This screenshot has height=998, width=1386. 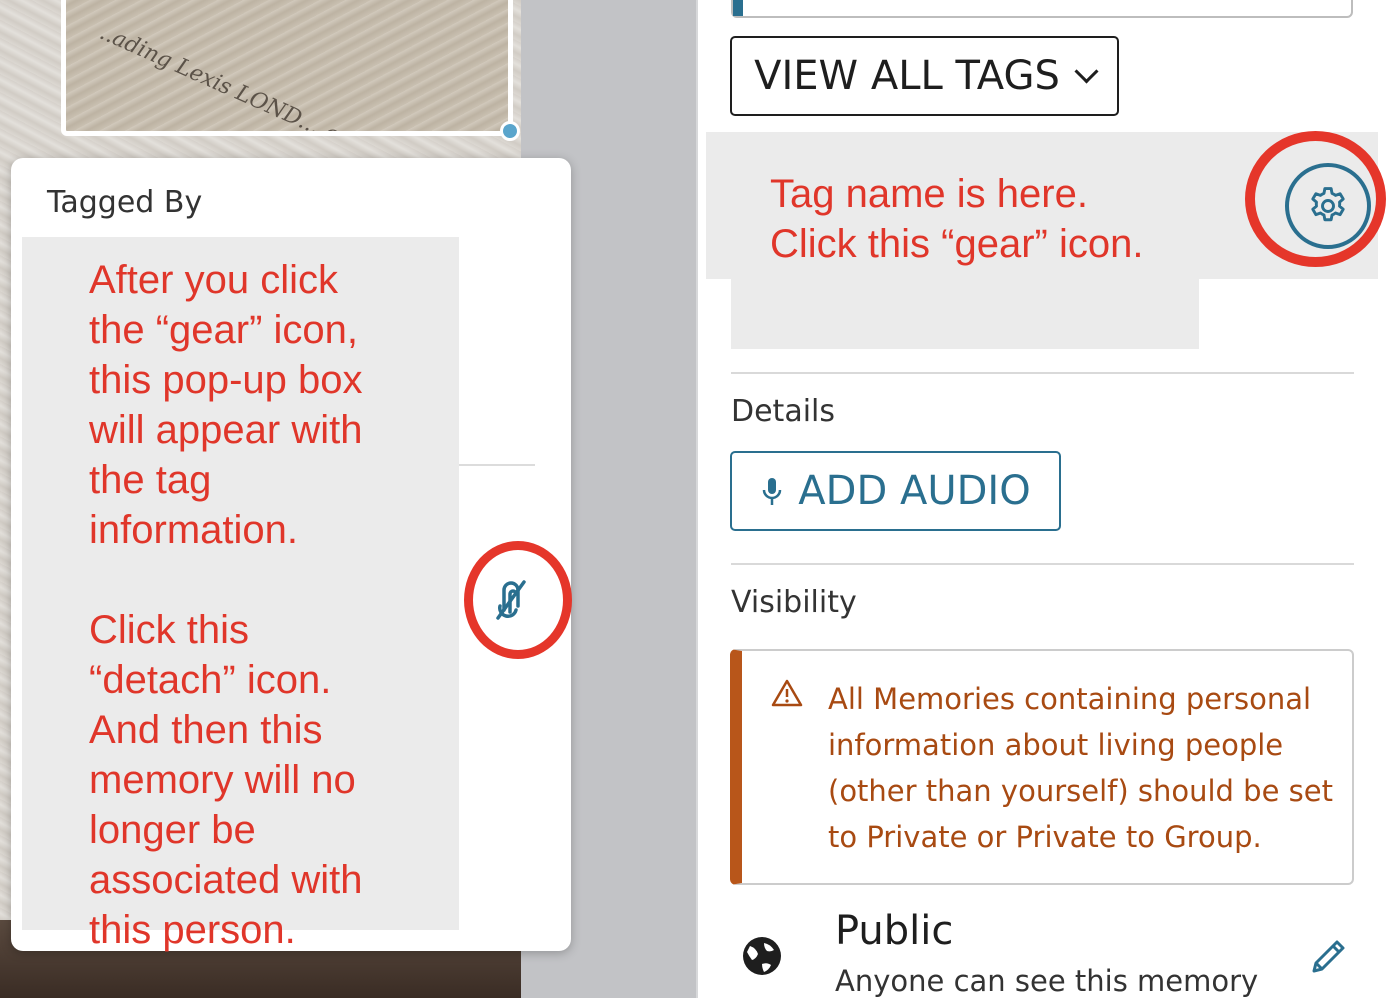 What do you see at coordinates (697, 499) in the screenshot?
I see `panel-divider` at bounding box center [697, 499].